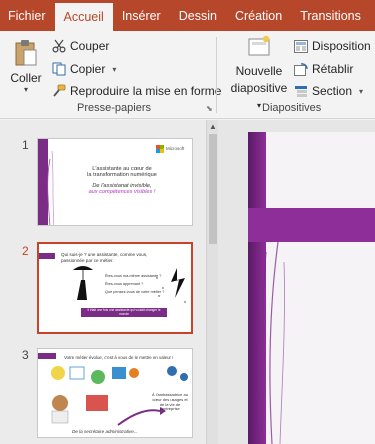  What do you see at coordinates (122, 174) in the screenshot?
I see `slide-1-line-2: la transformation numérique` at bounding box center [122, 174].